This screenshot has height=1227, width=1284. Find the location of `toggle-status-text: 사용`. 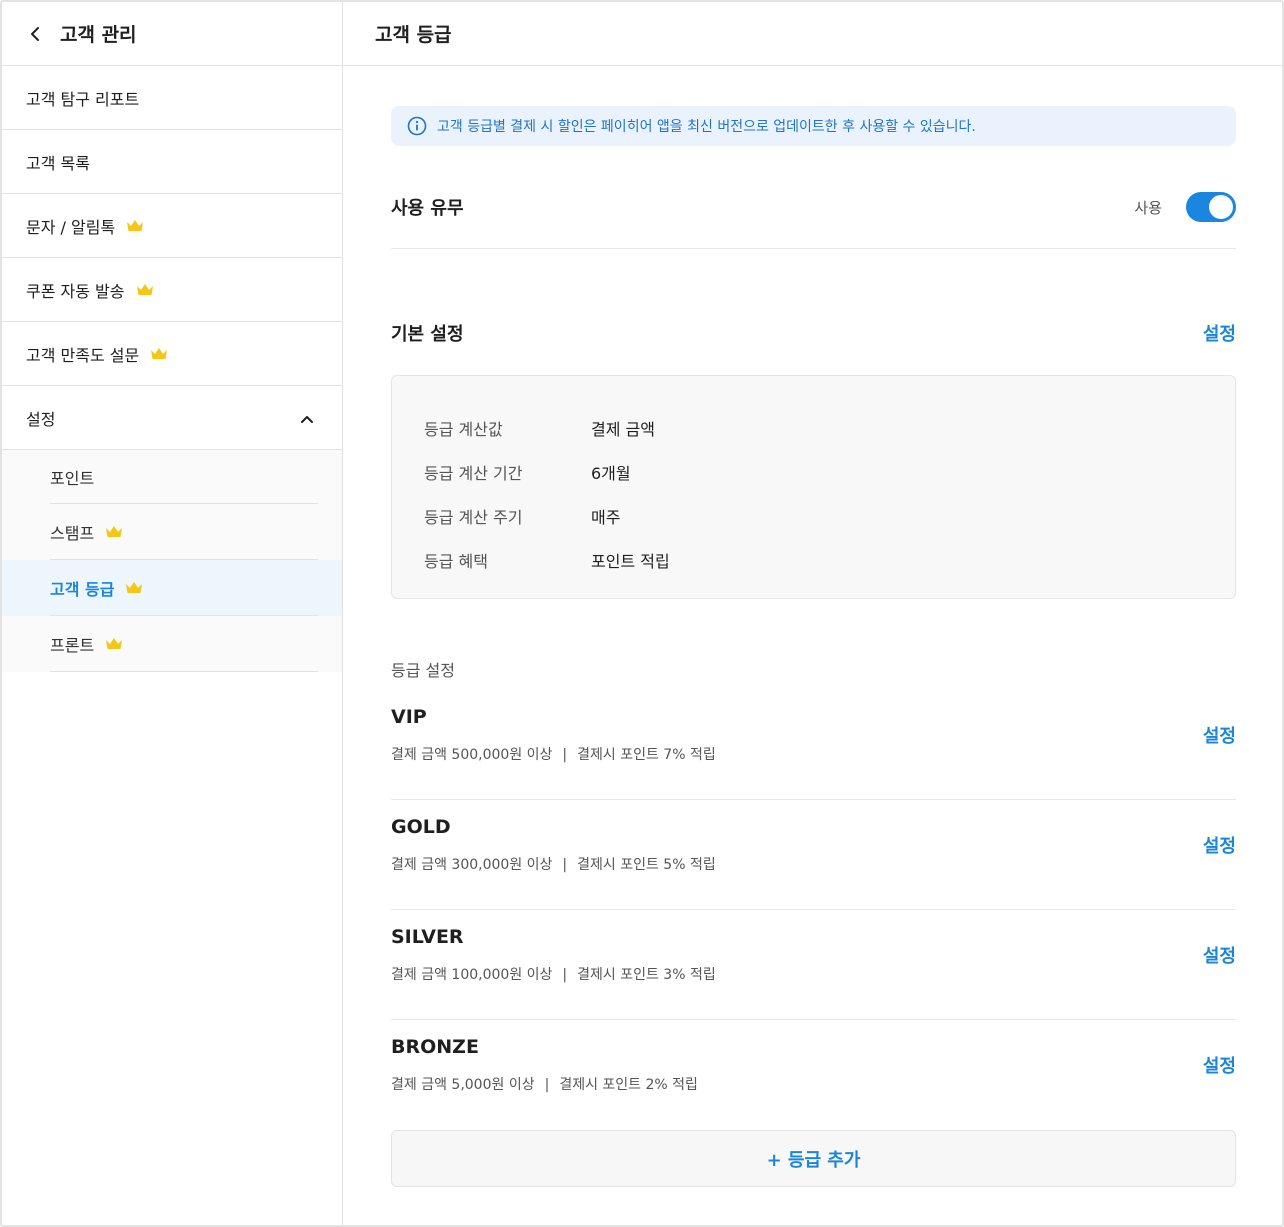

toggle-status-text: 사용 is located at coordinates (1148, 207).